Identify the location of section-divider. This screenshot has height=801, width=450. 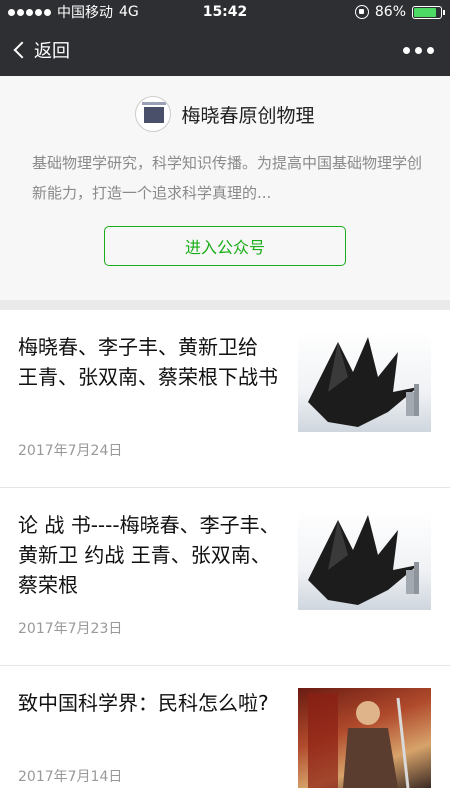
(225, 305).